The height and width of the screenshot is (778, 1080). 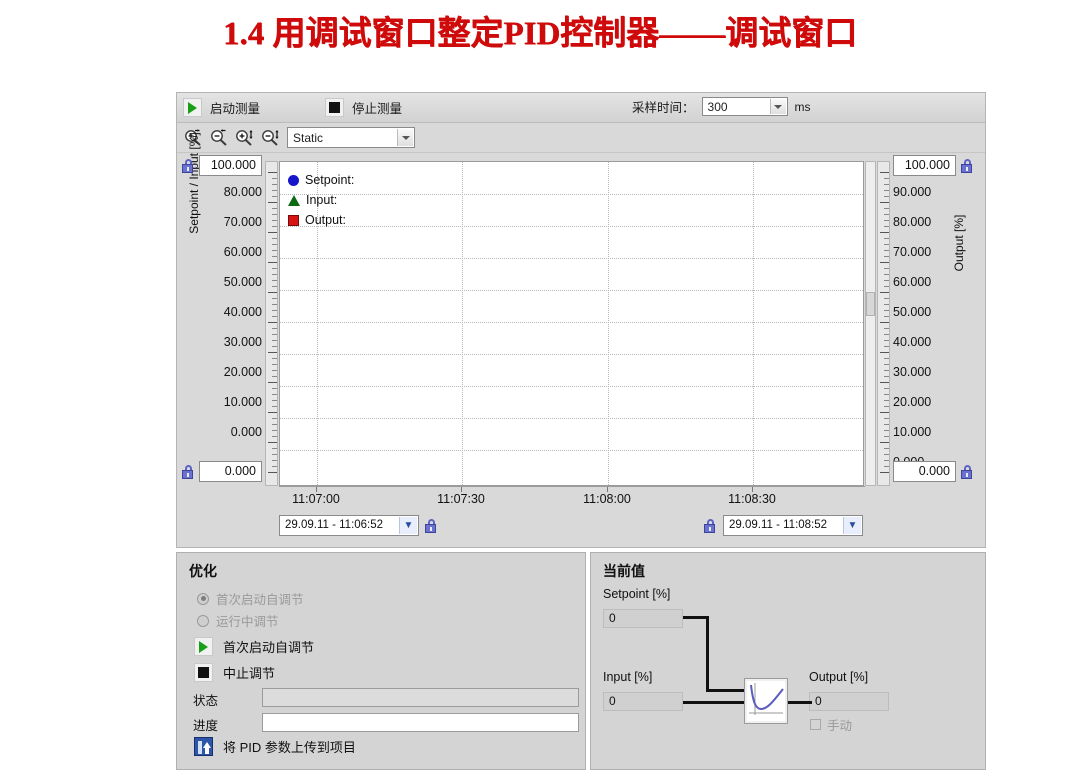 What do you see at coordinates (839, 677) in the screenshot?
I see `output-label: Output [%]` at bounding box center [839, 677].